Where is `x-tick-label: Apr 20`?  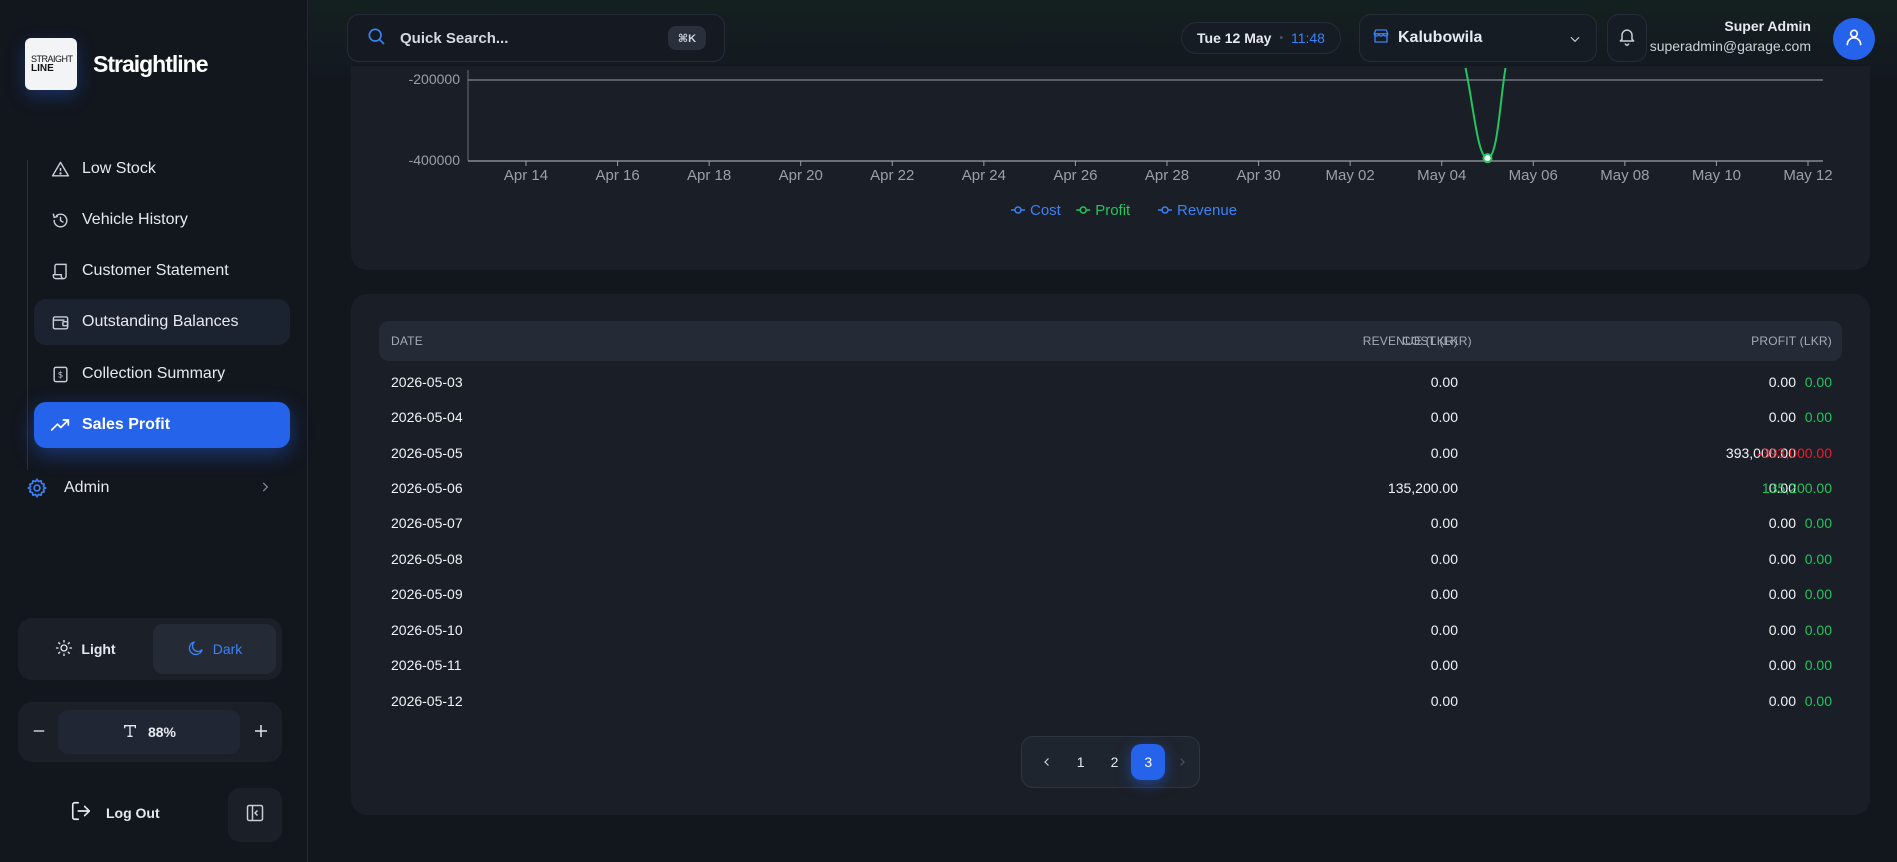 x-tick-label: Apr 20 is located at coordinates (801, 175).